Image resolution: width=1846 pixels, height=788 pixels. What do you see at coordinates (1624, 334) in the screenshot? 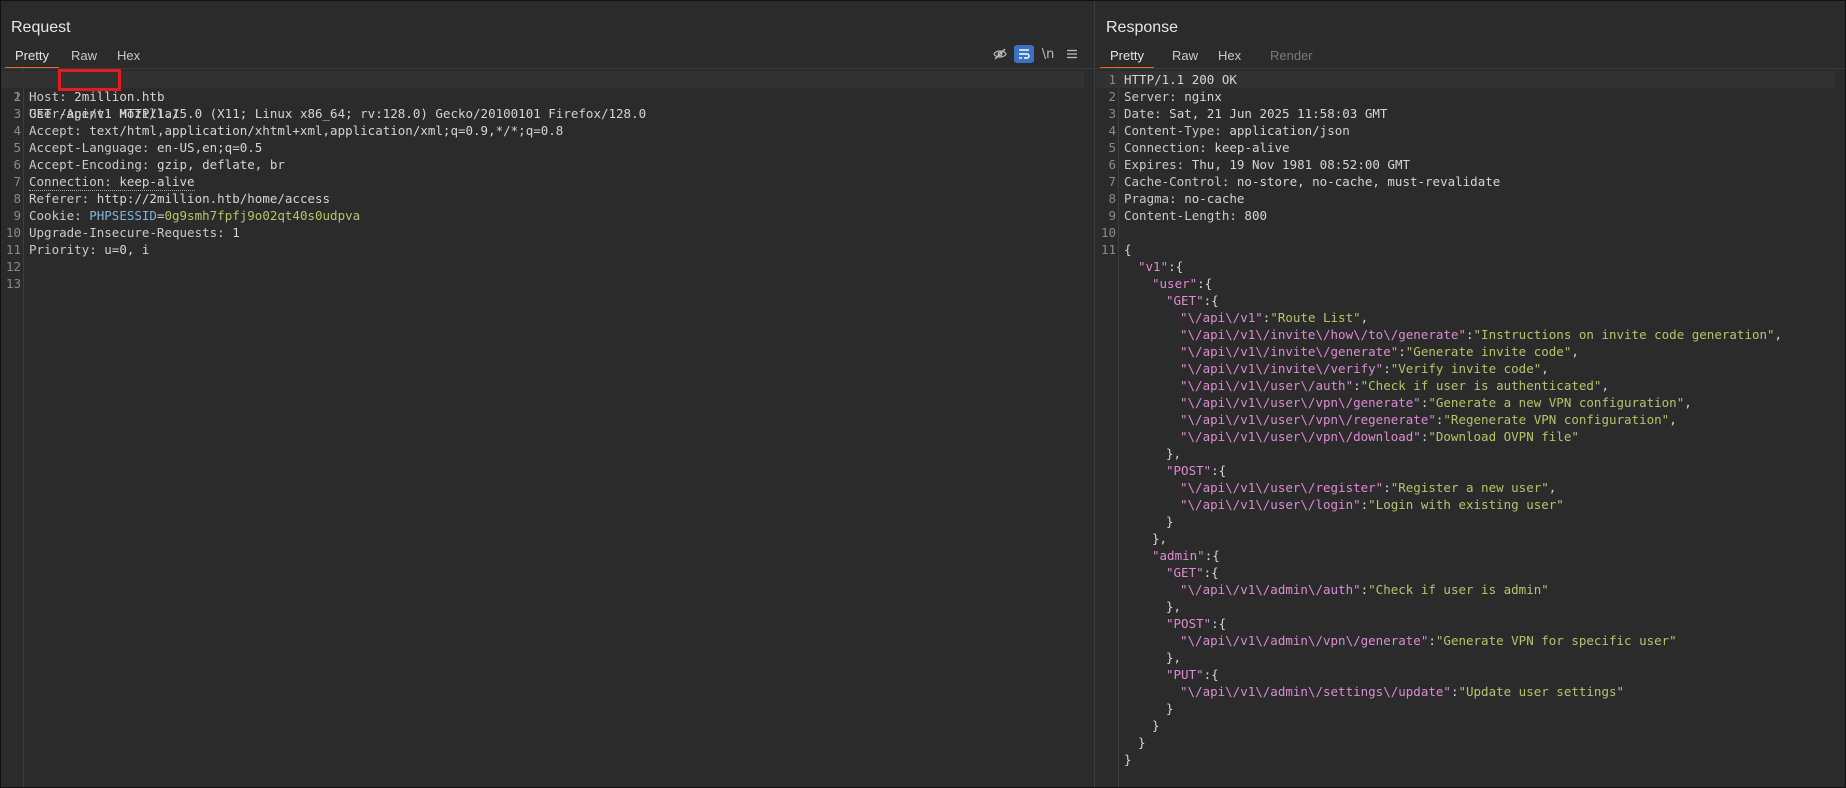
I see `json-value: "Instructions on invite code generation"` at bounding box center [1624, 334].